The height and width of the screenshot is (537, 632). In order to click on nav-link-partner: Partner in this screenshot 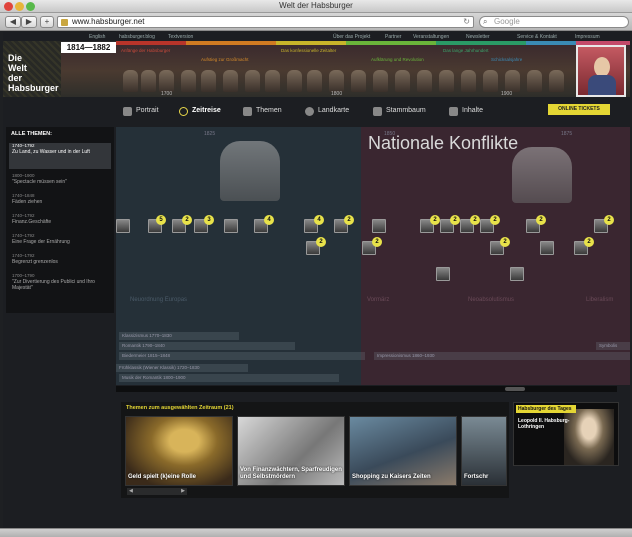, I will do `click(393, 37)`.